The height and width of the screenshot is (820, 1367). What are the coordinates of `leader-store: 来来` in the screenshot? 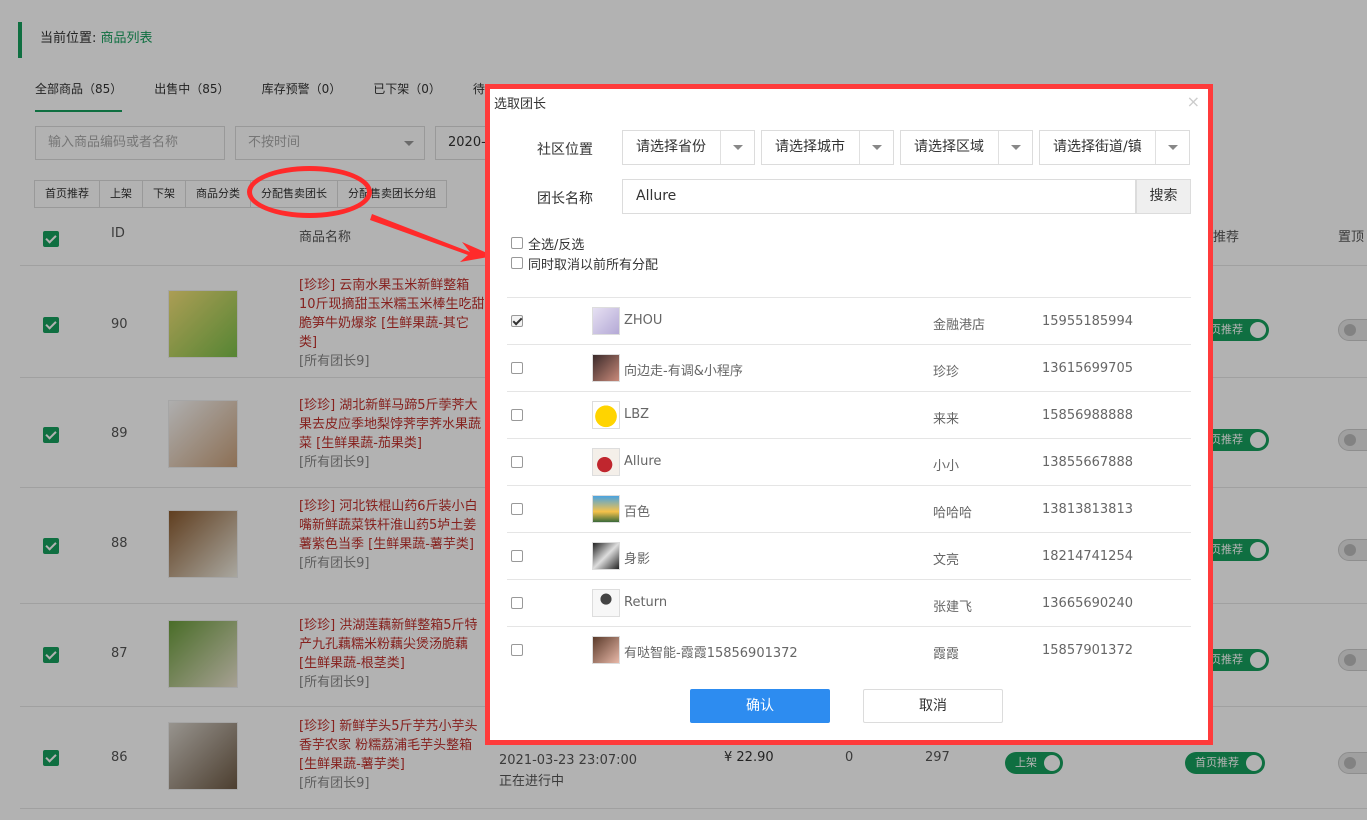 It's located at (946, 419).